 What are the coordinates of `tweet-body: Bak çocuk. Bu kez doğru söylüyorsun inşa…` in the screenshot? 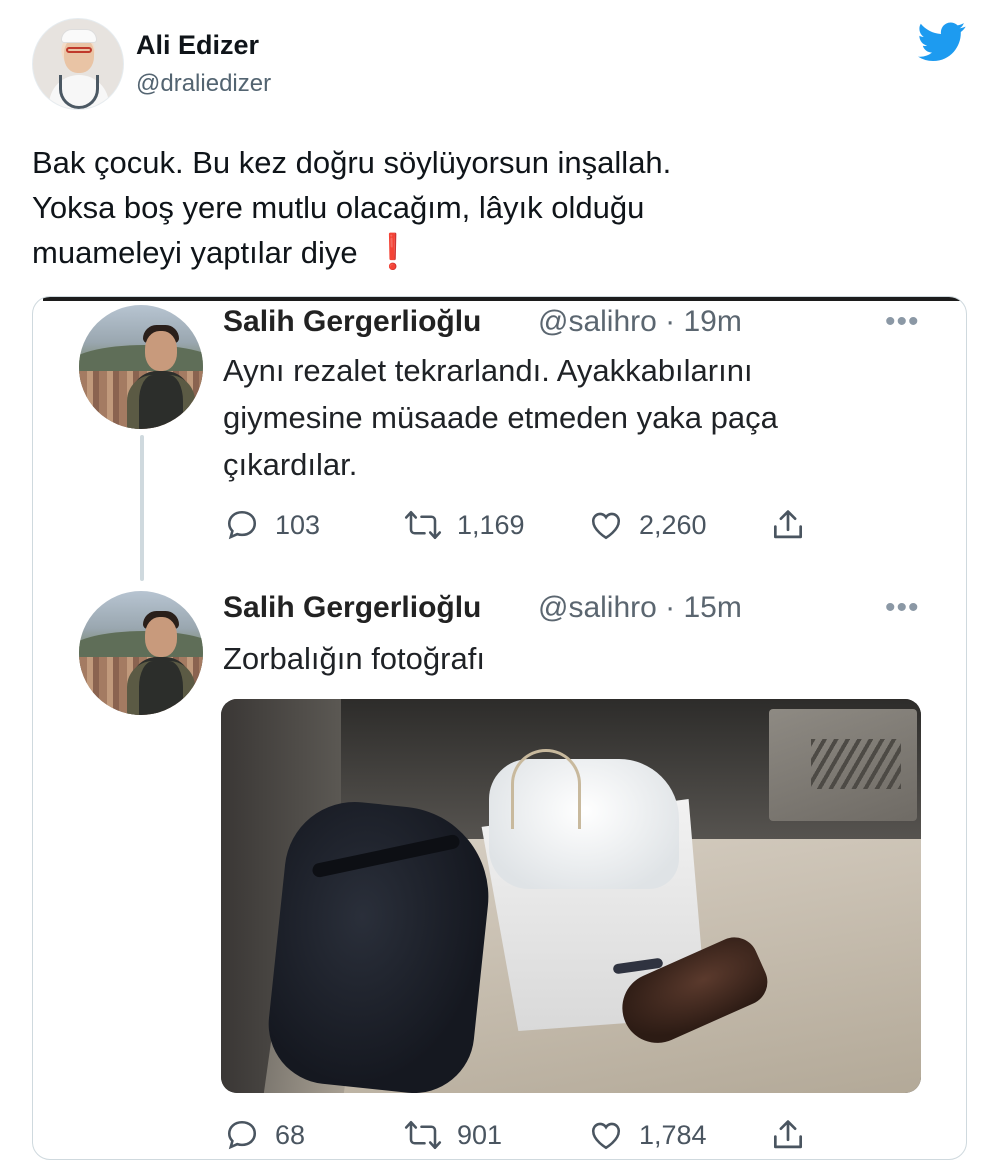 It's located at (352, 207).